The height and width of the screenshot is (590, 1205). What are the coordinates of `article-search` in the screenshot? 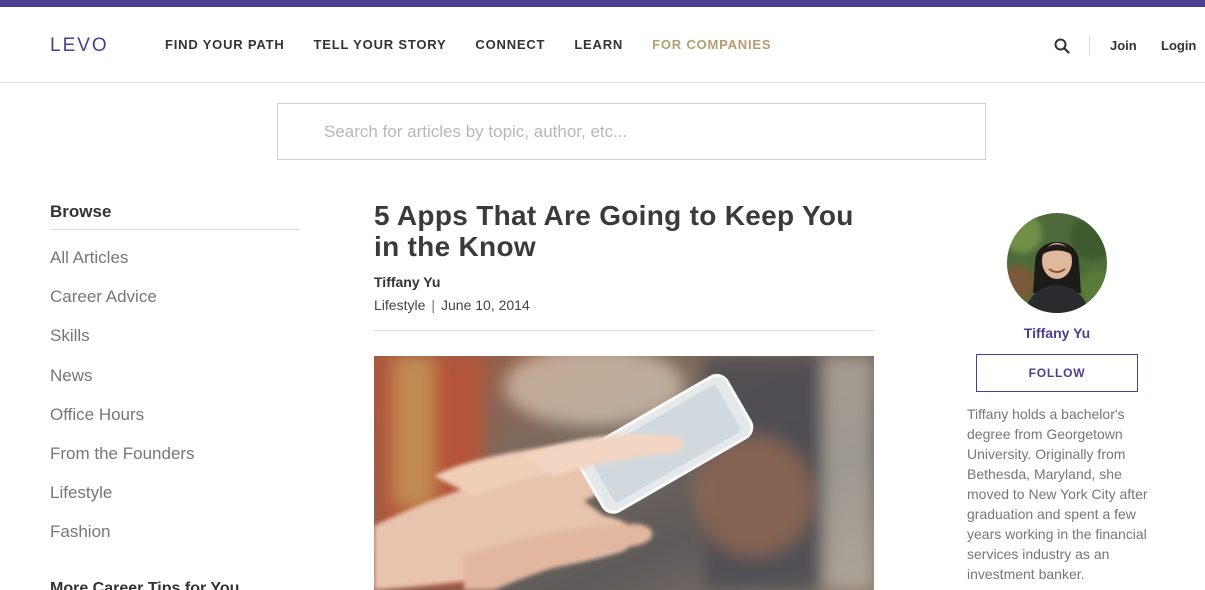 It's located at (631, 131).